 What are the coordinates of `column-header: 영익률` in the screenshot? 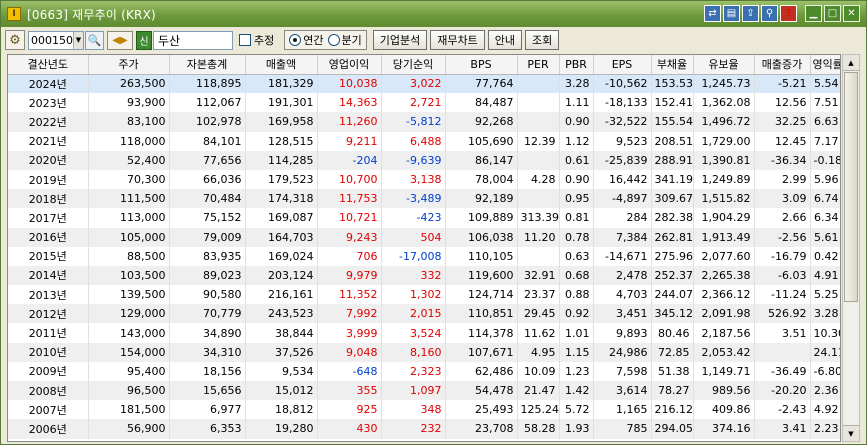 It's located at (825, 65).